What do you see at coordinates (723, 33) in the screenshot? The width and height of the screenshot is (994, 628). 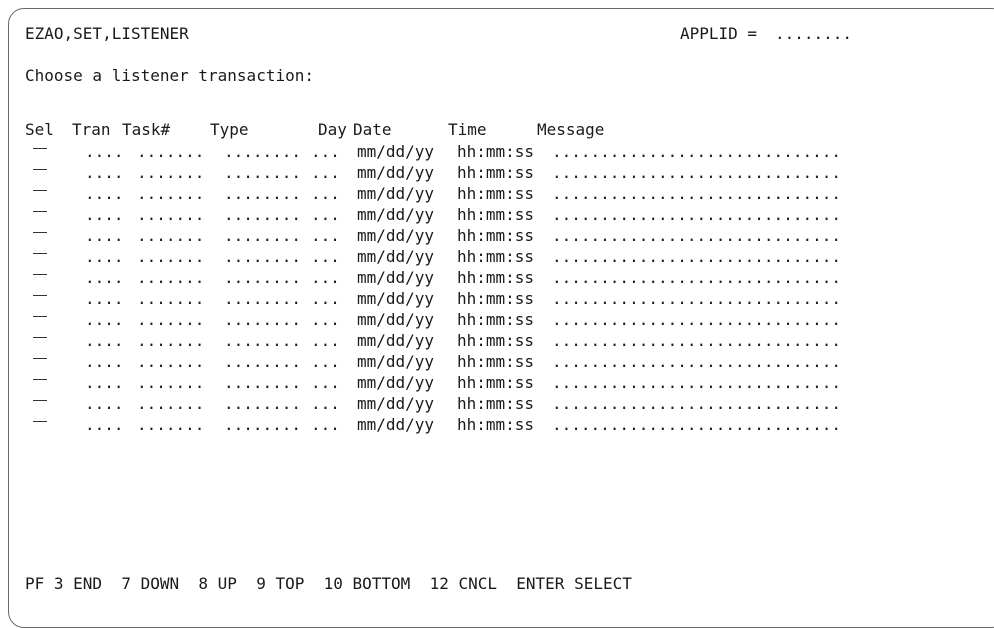 I see `applid-label: APPLID =` at bounding box center [723, 33].